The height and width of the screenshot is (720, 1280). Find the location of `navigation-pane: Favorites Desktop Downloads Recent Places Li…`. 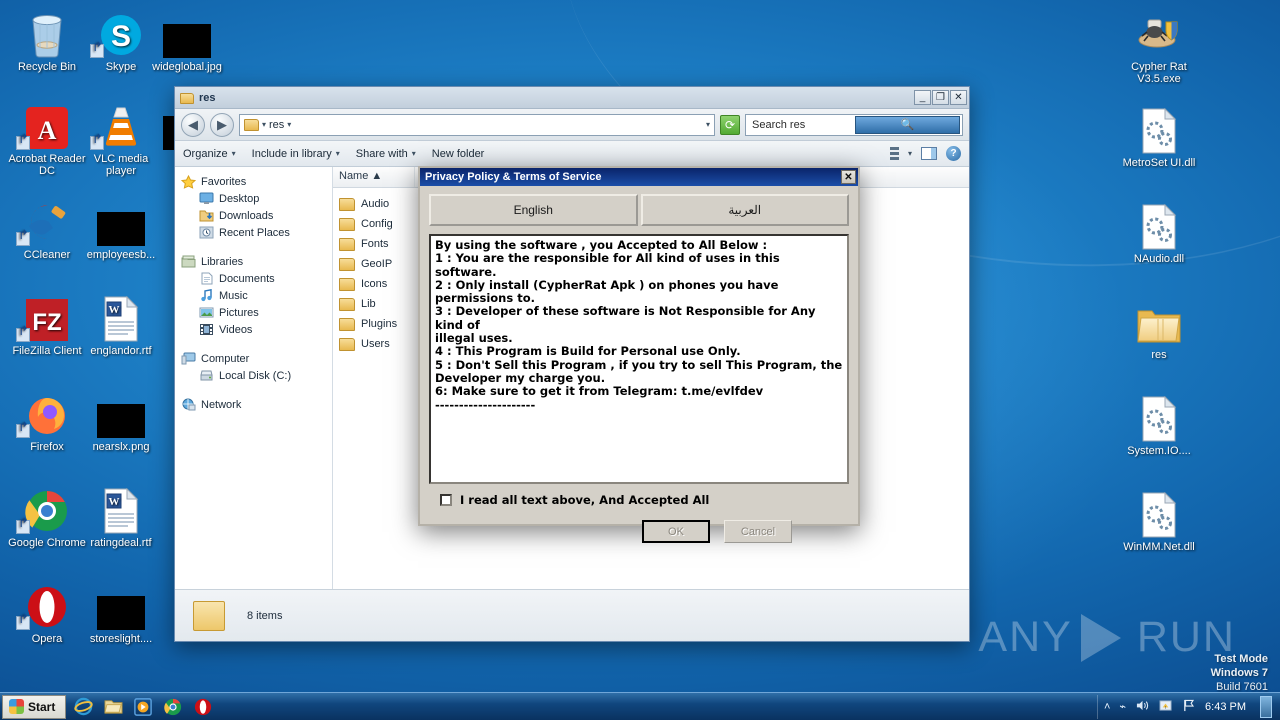

navigation-pane: Favorites Desktop Downloads Recent Places Li… is located at coordinates (254, 378).